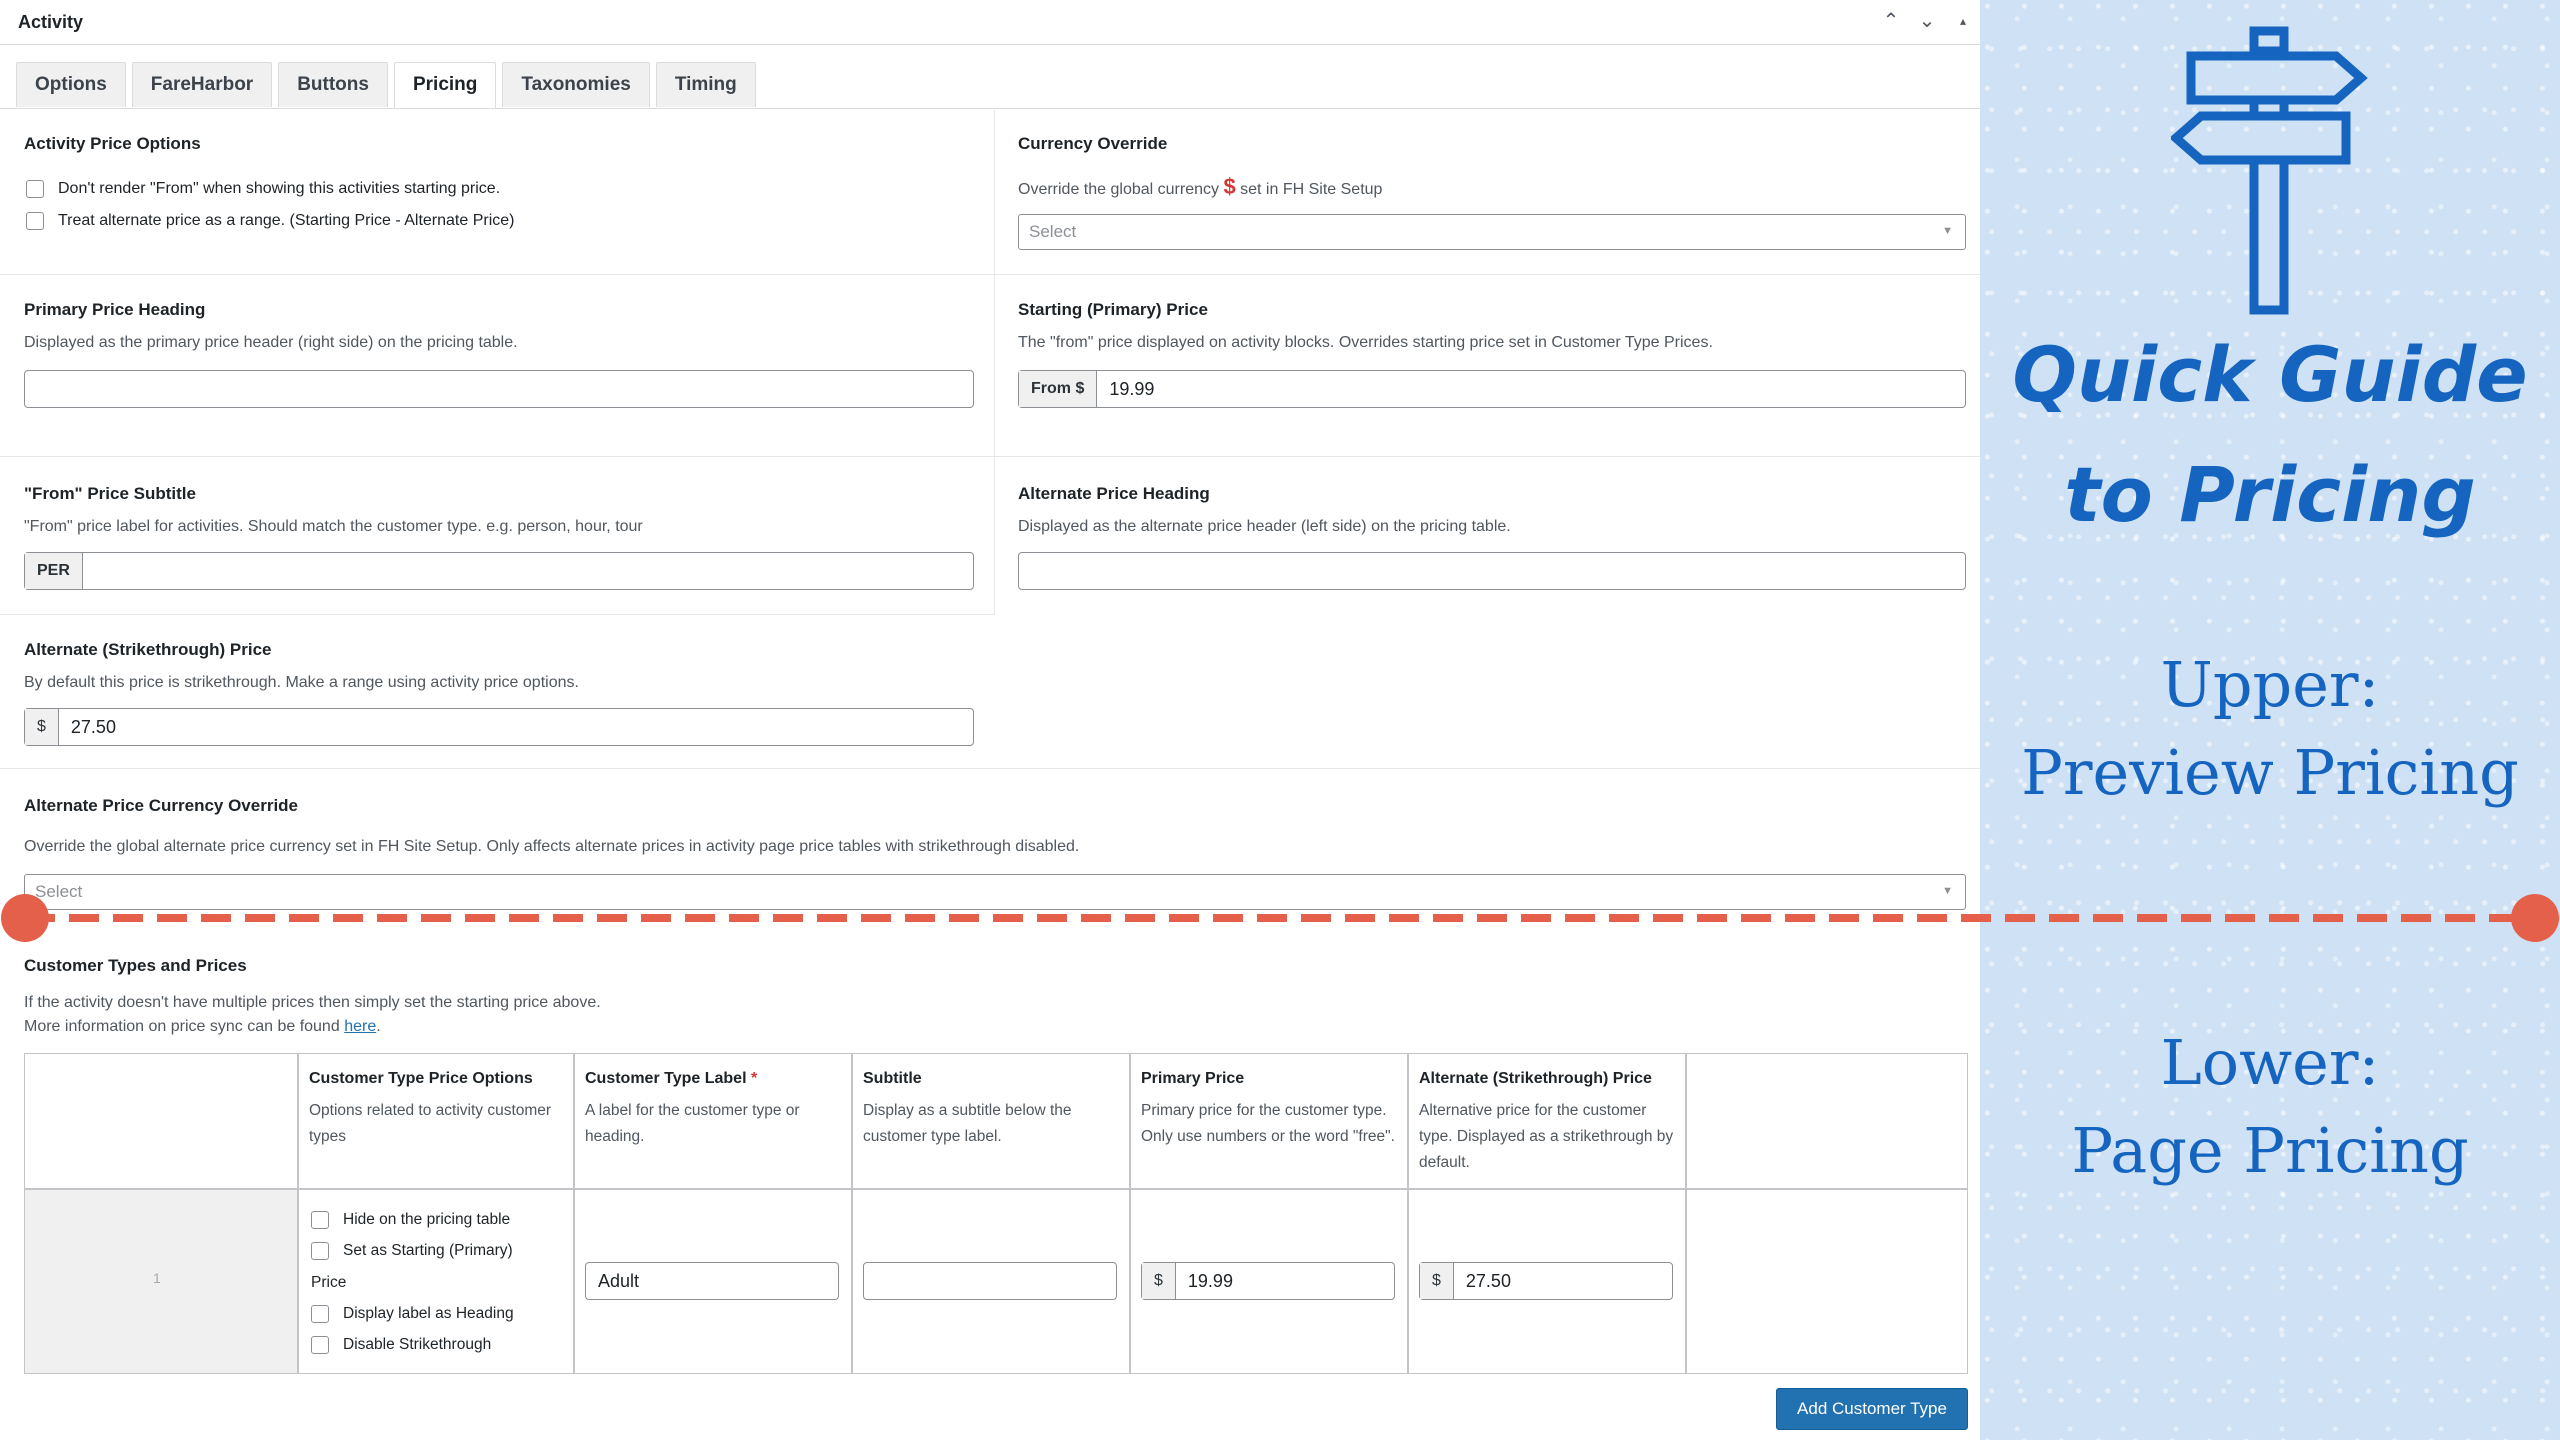  I want to click on tabs-divider, so click(990, 108).